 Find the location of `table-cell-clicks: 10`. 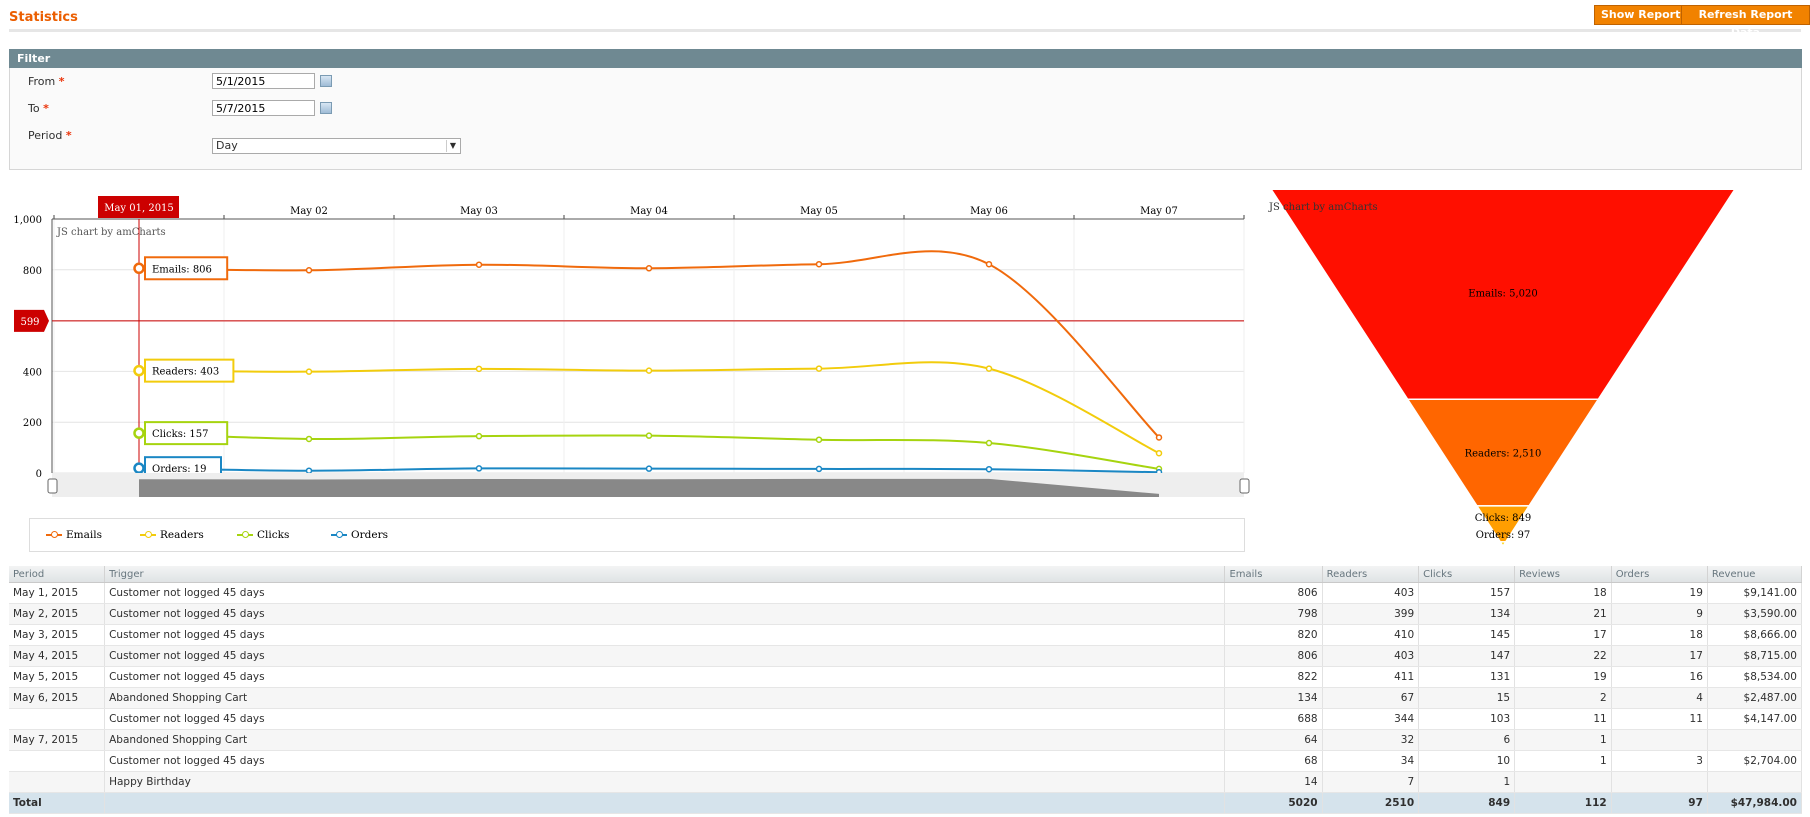

table-cell-clicks: 10 is located at coordinates (1467, 761).